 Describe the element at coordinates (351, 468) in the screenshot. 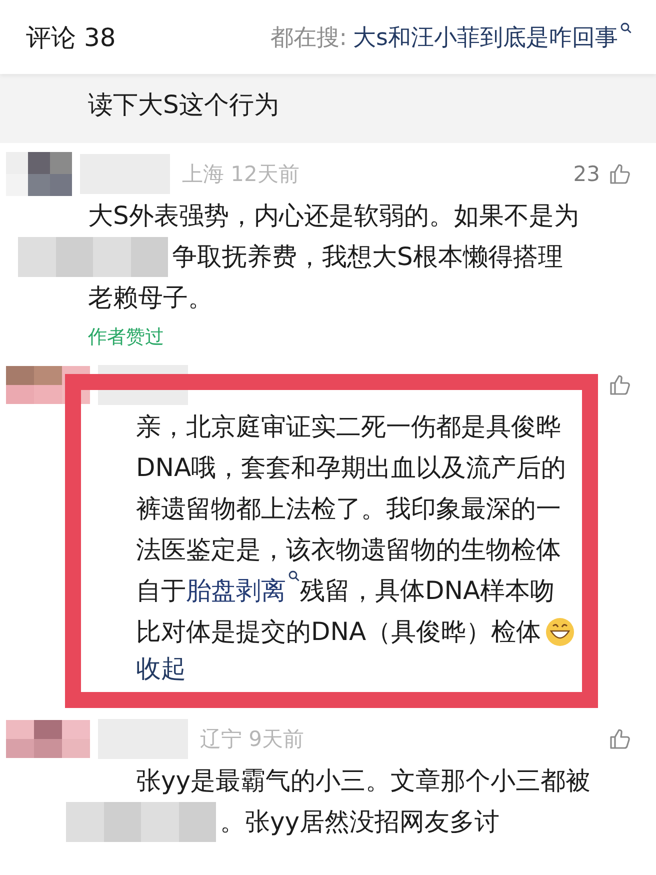

I see `comment-text: DNA哦，套套和孕期出血以及流产后的` at that location.